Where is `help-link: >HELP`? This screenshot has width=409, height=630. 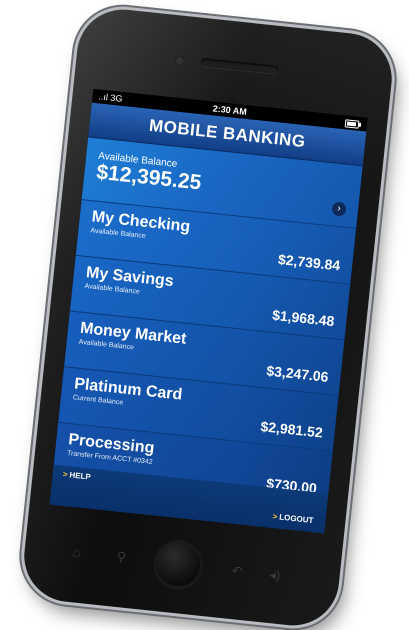 help-link: >HELP is located at coordinates (76, 476).